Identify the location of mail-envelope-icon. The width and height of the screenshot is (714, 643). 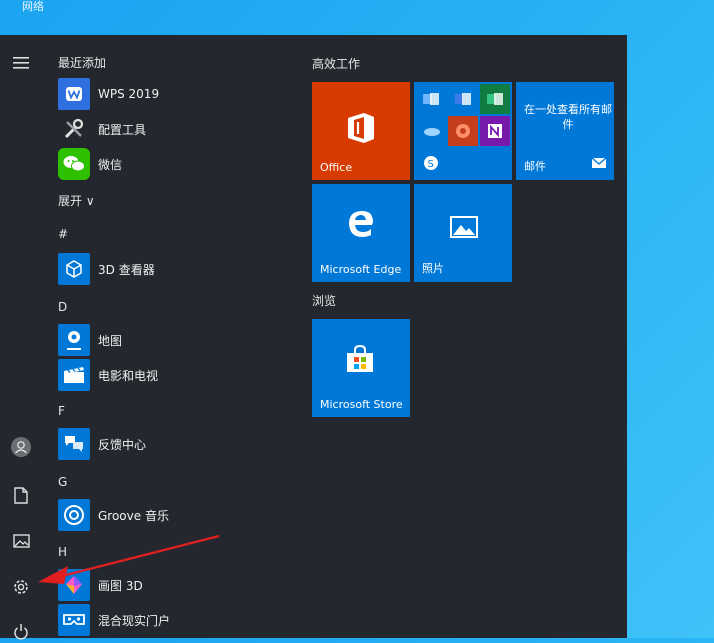
(599, 162).